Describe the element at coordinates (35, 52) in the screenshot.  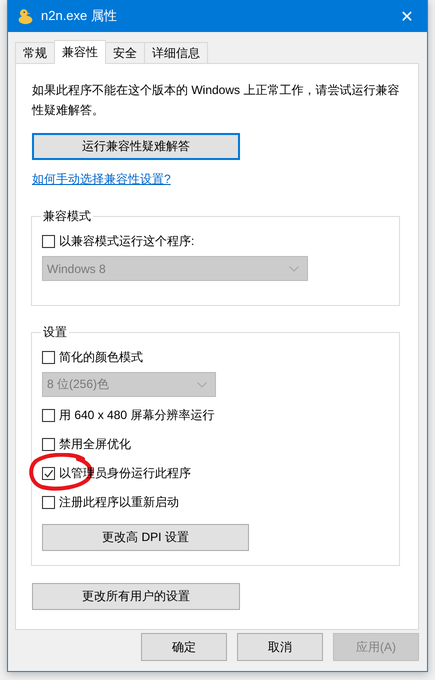
I see `tab: 常规` at that location.